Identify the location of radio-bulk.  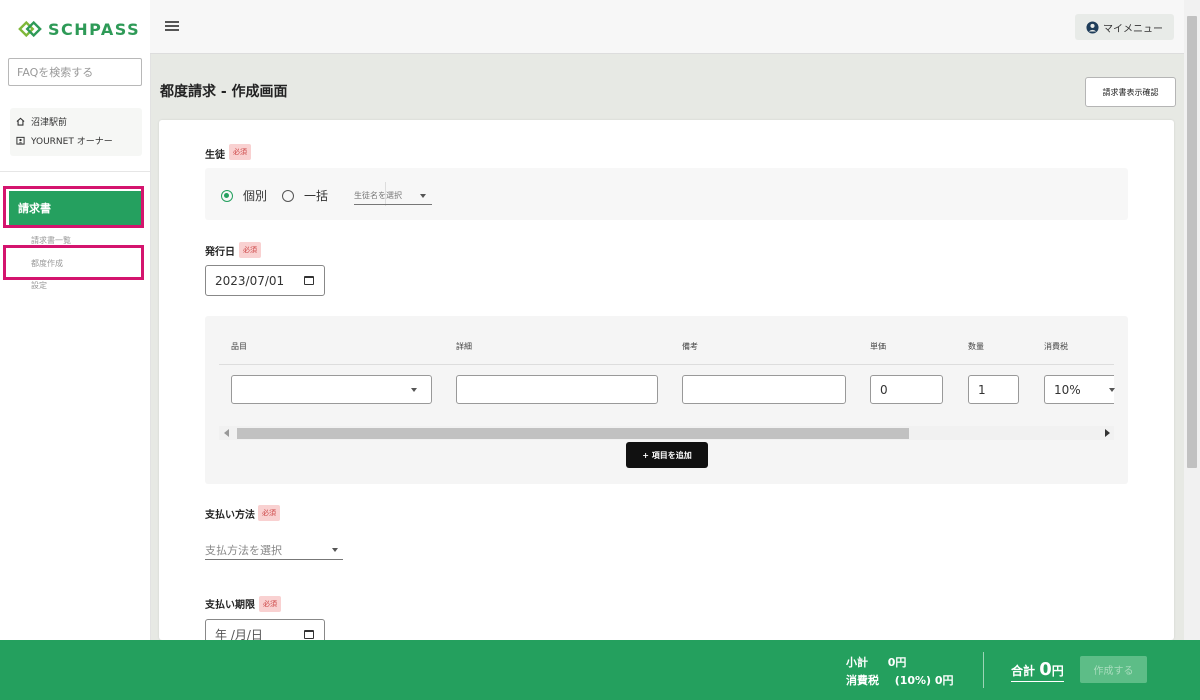
(288, 196).